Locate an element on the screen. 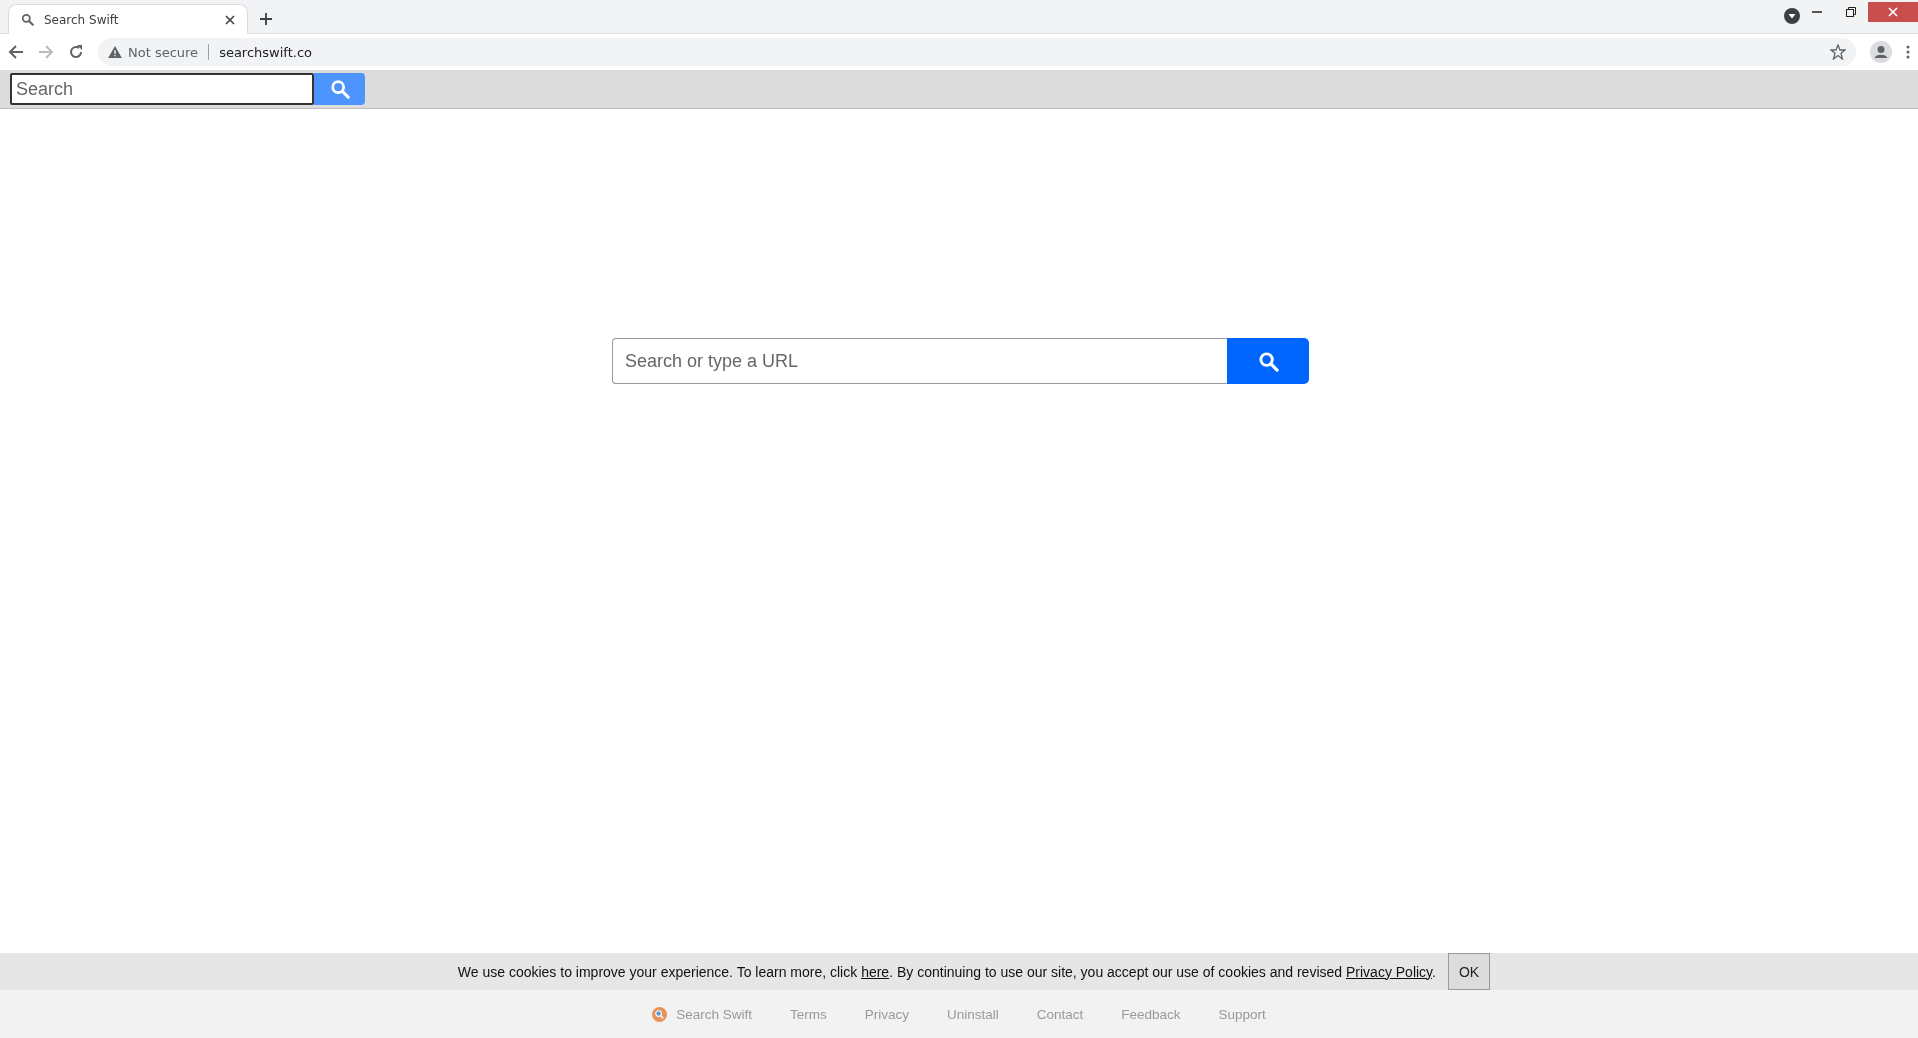 This screenshot has height=1038, width=1918. brand-name: Search Swift is located at coordinates (714, 1014).